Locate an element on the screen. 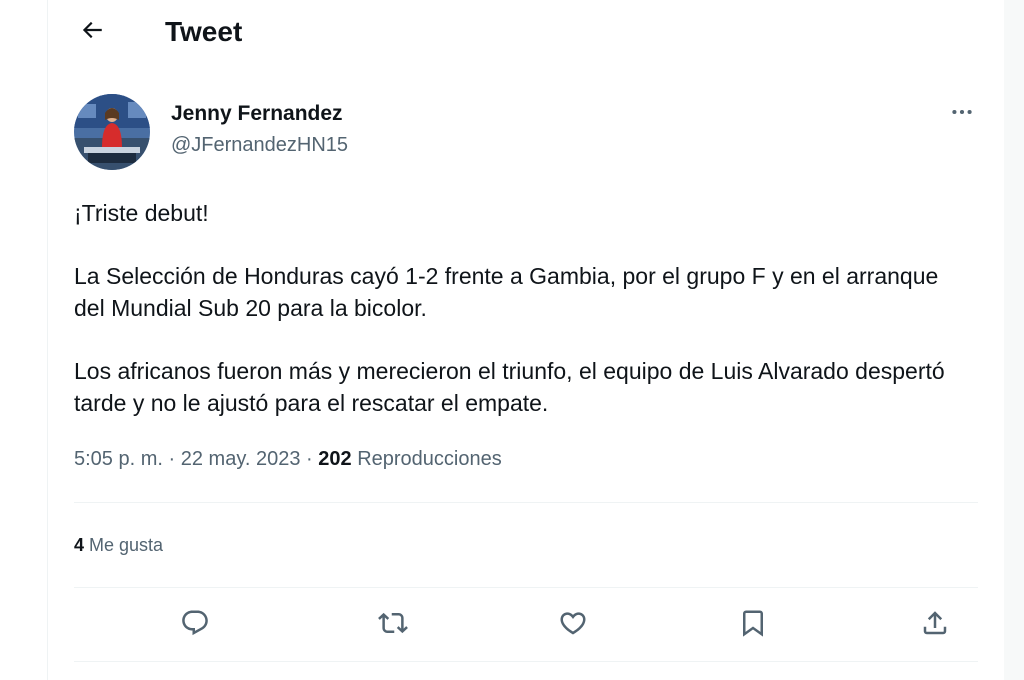 This screenshot has height=680, width=1024. like-button is located at coordinates (573, 625).